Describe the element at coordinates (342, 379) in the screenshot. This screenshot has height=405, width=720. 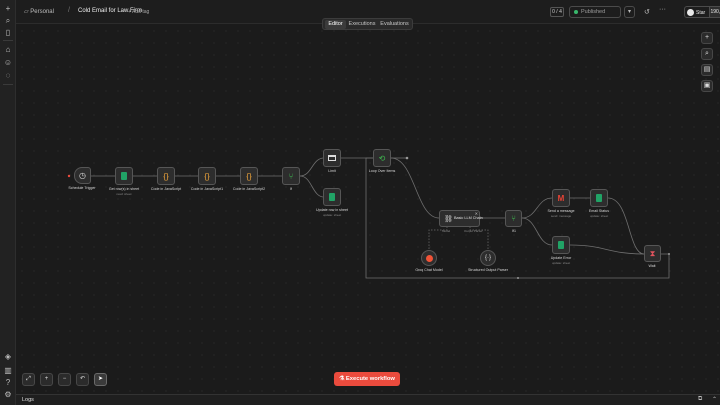
I see `flask-icon: ⚗` at that location.